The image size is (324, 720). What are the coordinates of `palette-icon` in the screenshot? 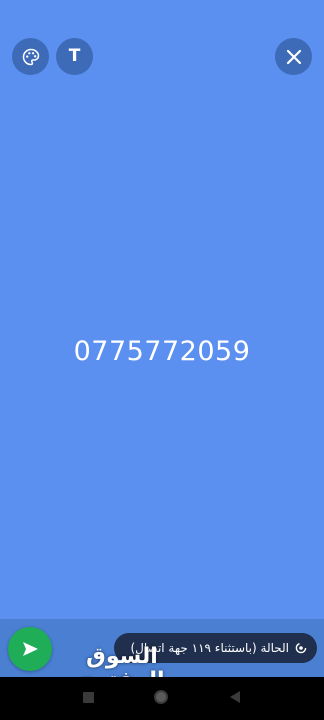 It's located at (30, 56).